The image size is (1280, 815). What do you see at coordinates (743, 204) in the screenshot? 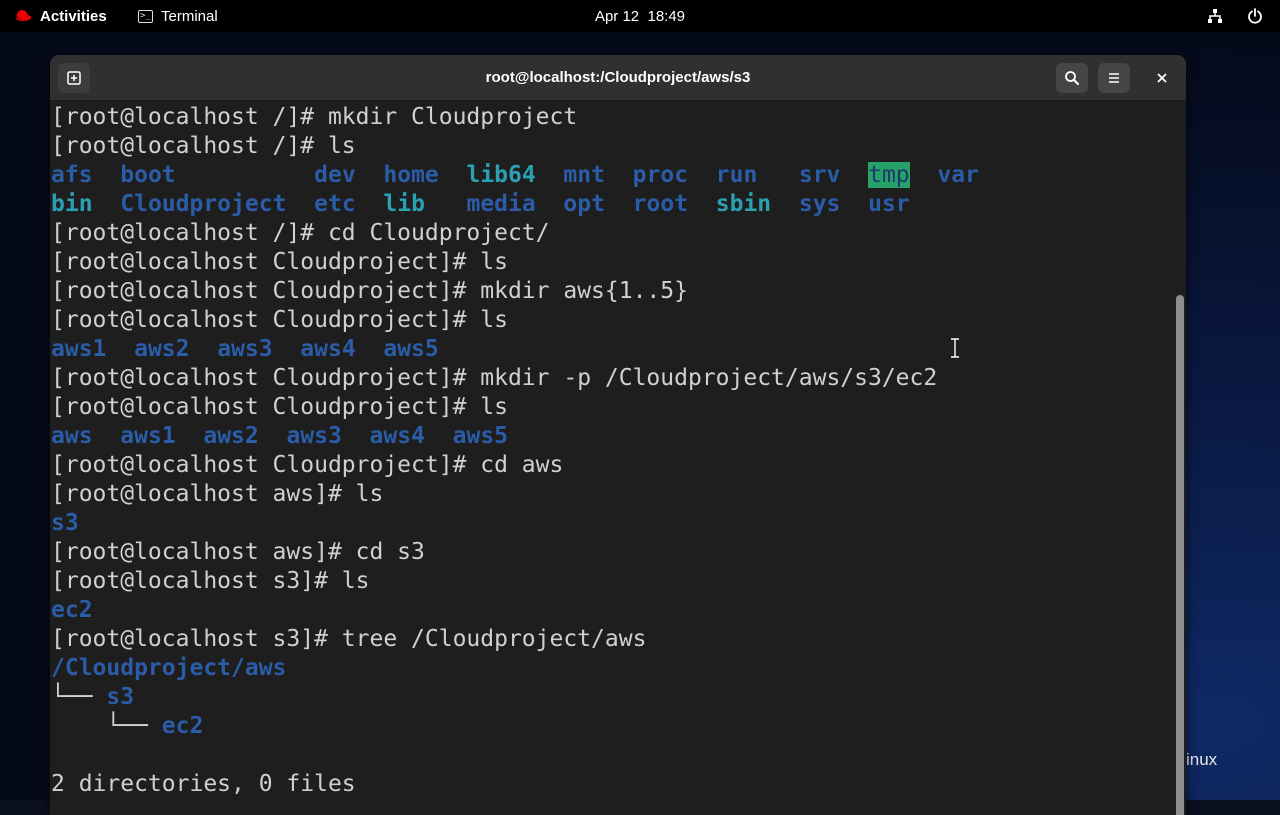
I see `symlink-entry: sbin` at bounding box center [743, 204].